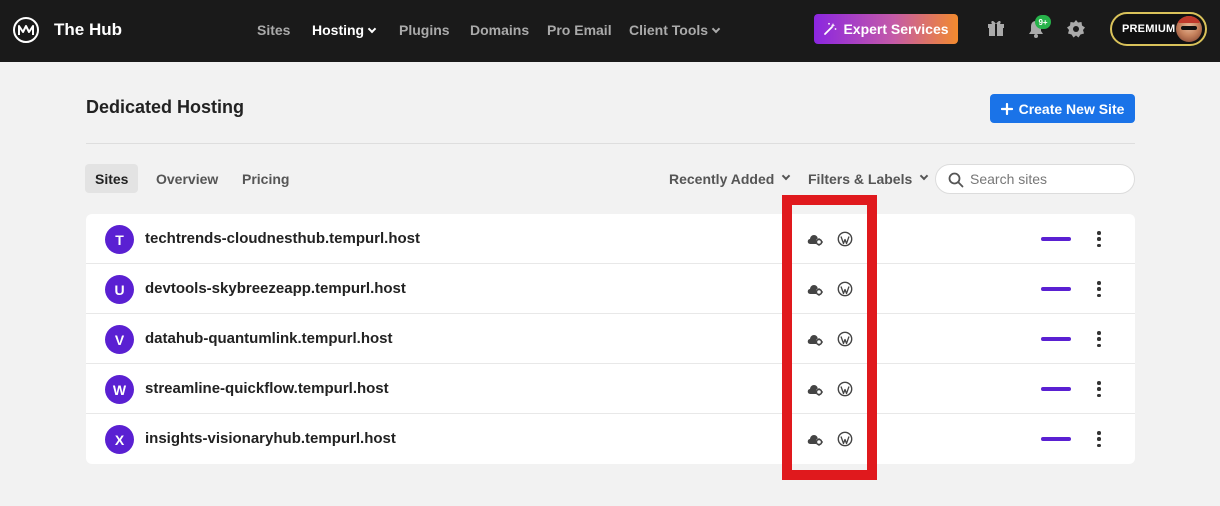 This screenshot has height=506, width=1220. I want to click on nav-item-plugins: Plugins, so click(424, 30).